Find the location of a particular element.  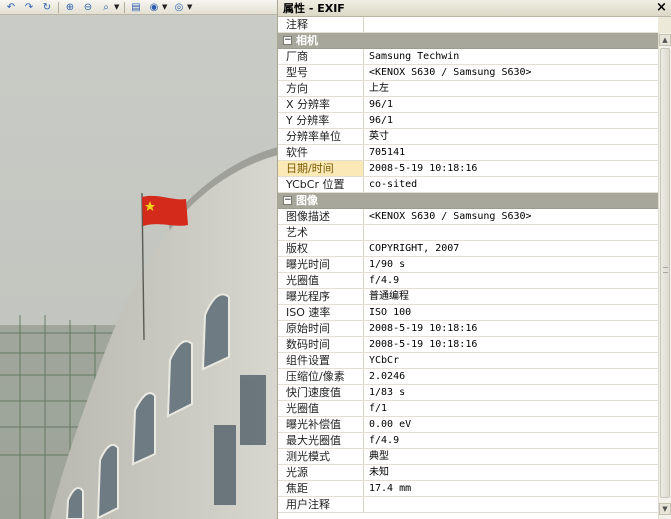

property-label: 焦距 is located at coordinates (321, 488).